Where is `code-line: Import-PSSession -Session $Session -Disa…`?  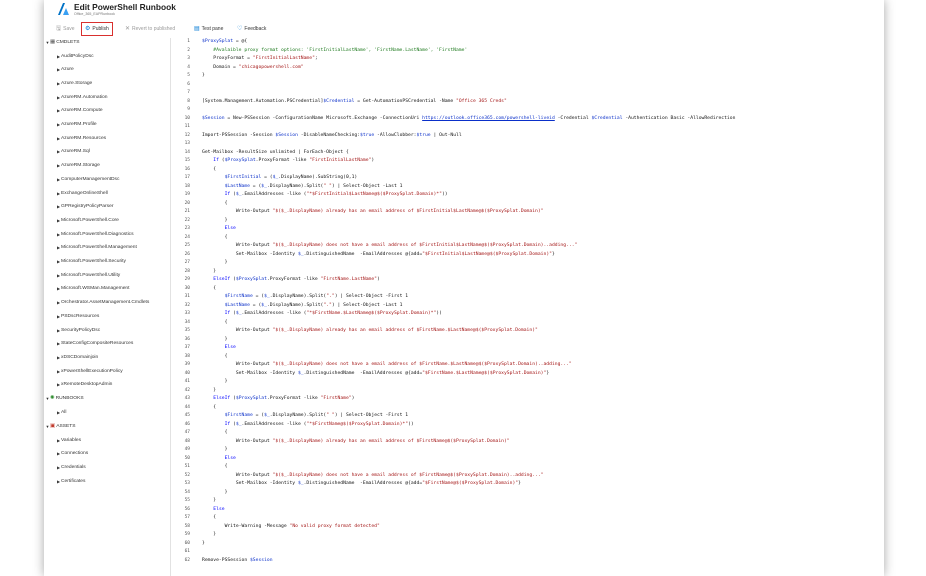 code-line: Import-PSSession -Session $Session -Disa… is located at coordinates (332, 136).